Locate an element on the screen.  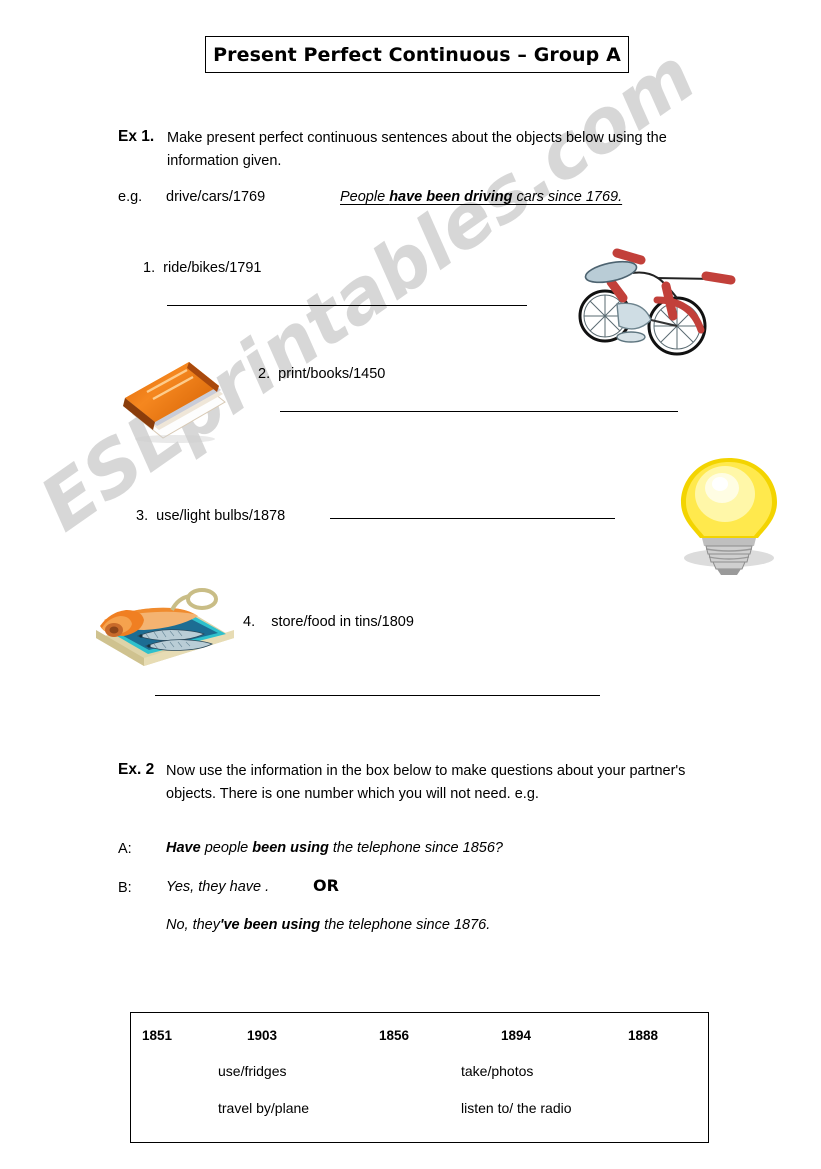
example-label: e.g. is located at coordinates (130, 197).